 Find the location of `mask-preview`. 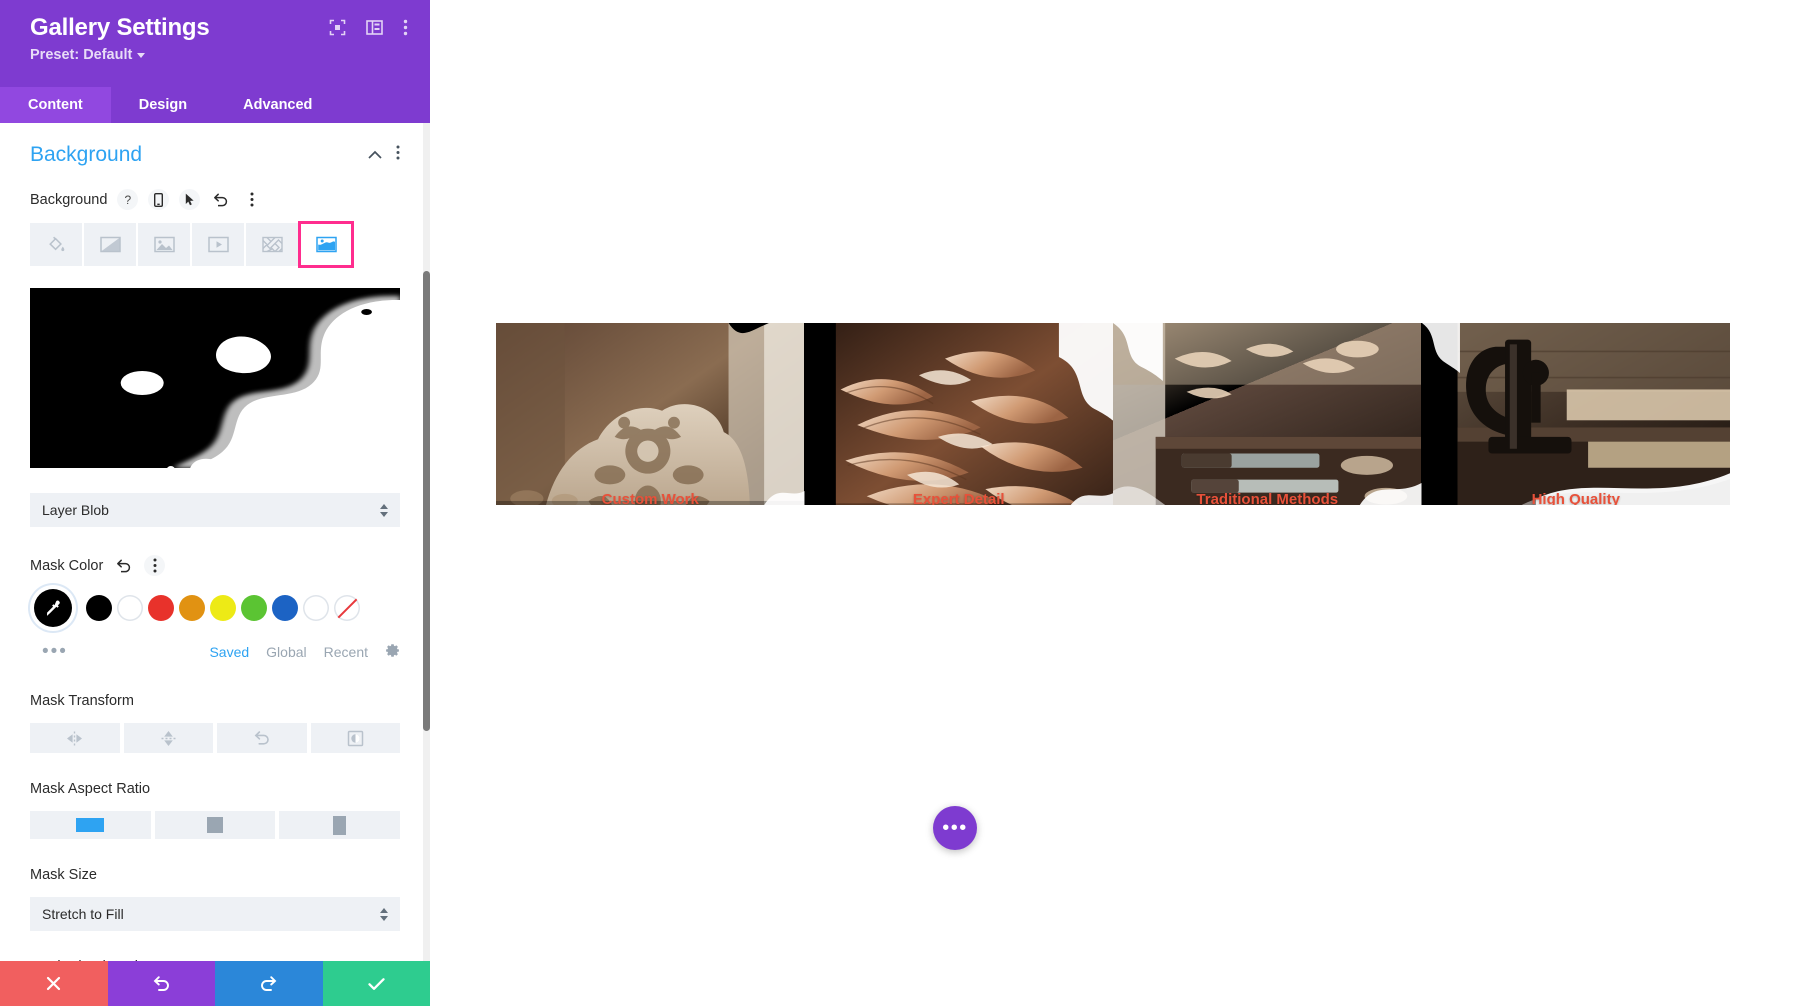

mask-preview is located at coordinates (215, 378).